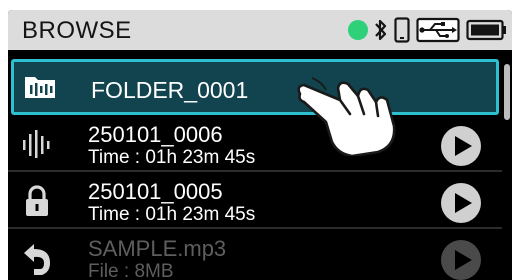 The height and width of the screenshot is (280, 520). I want to click on header-bar: BROWSE, so click(260, 30).